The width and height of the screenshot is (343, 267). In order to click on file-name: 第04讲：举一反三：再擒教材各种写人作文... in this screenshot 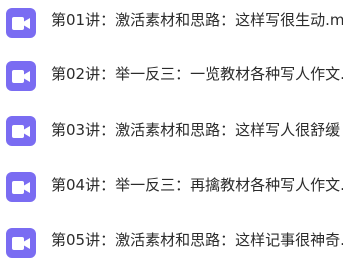, I will do `click(197, 185)`.